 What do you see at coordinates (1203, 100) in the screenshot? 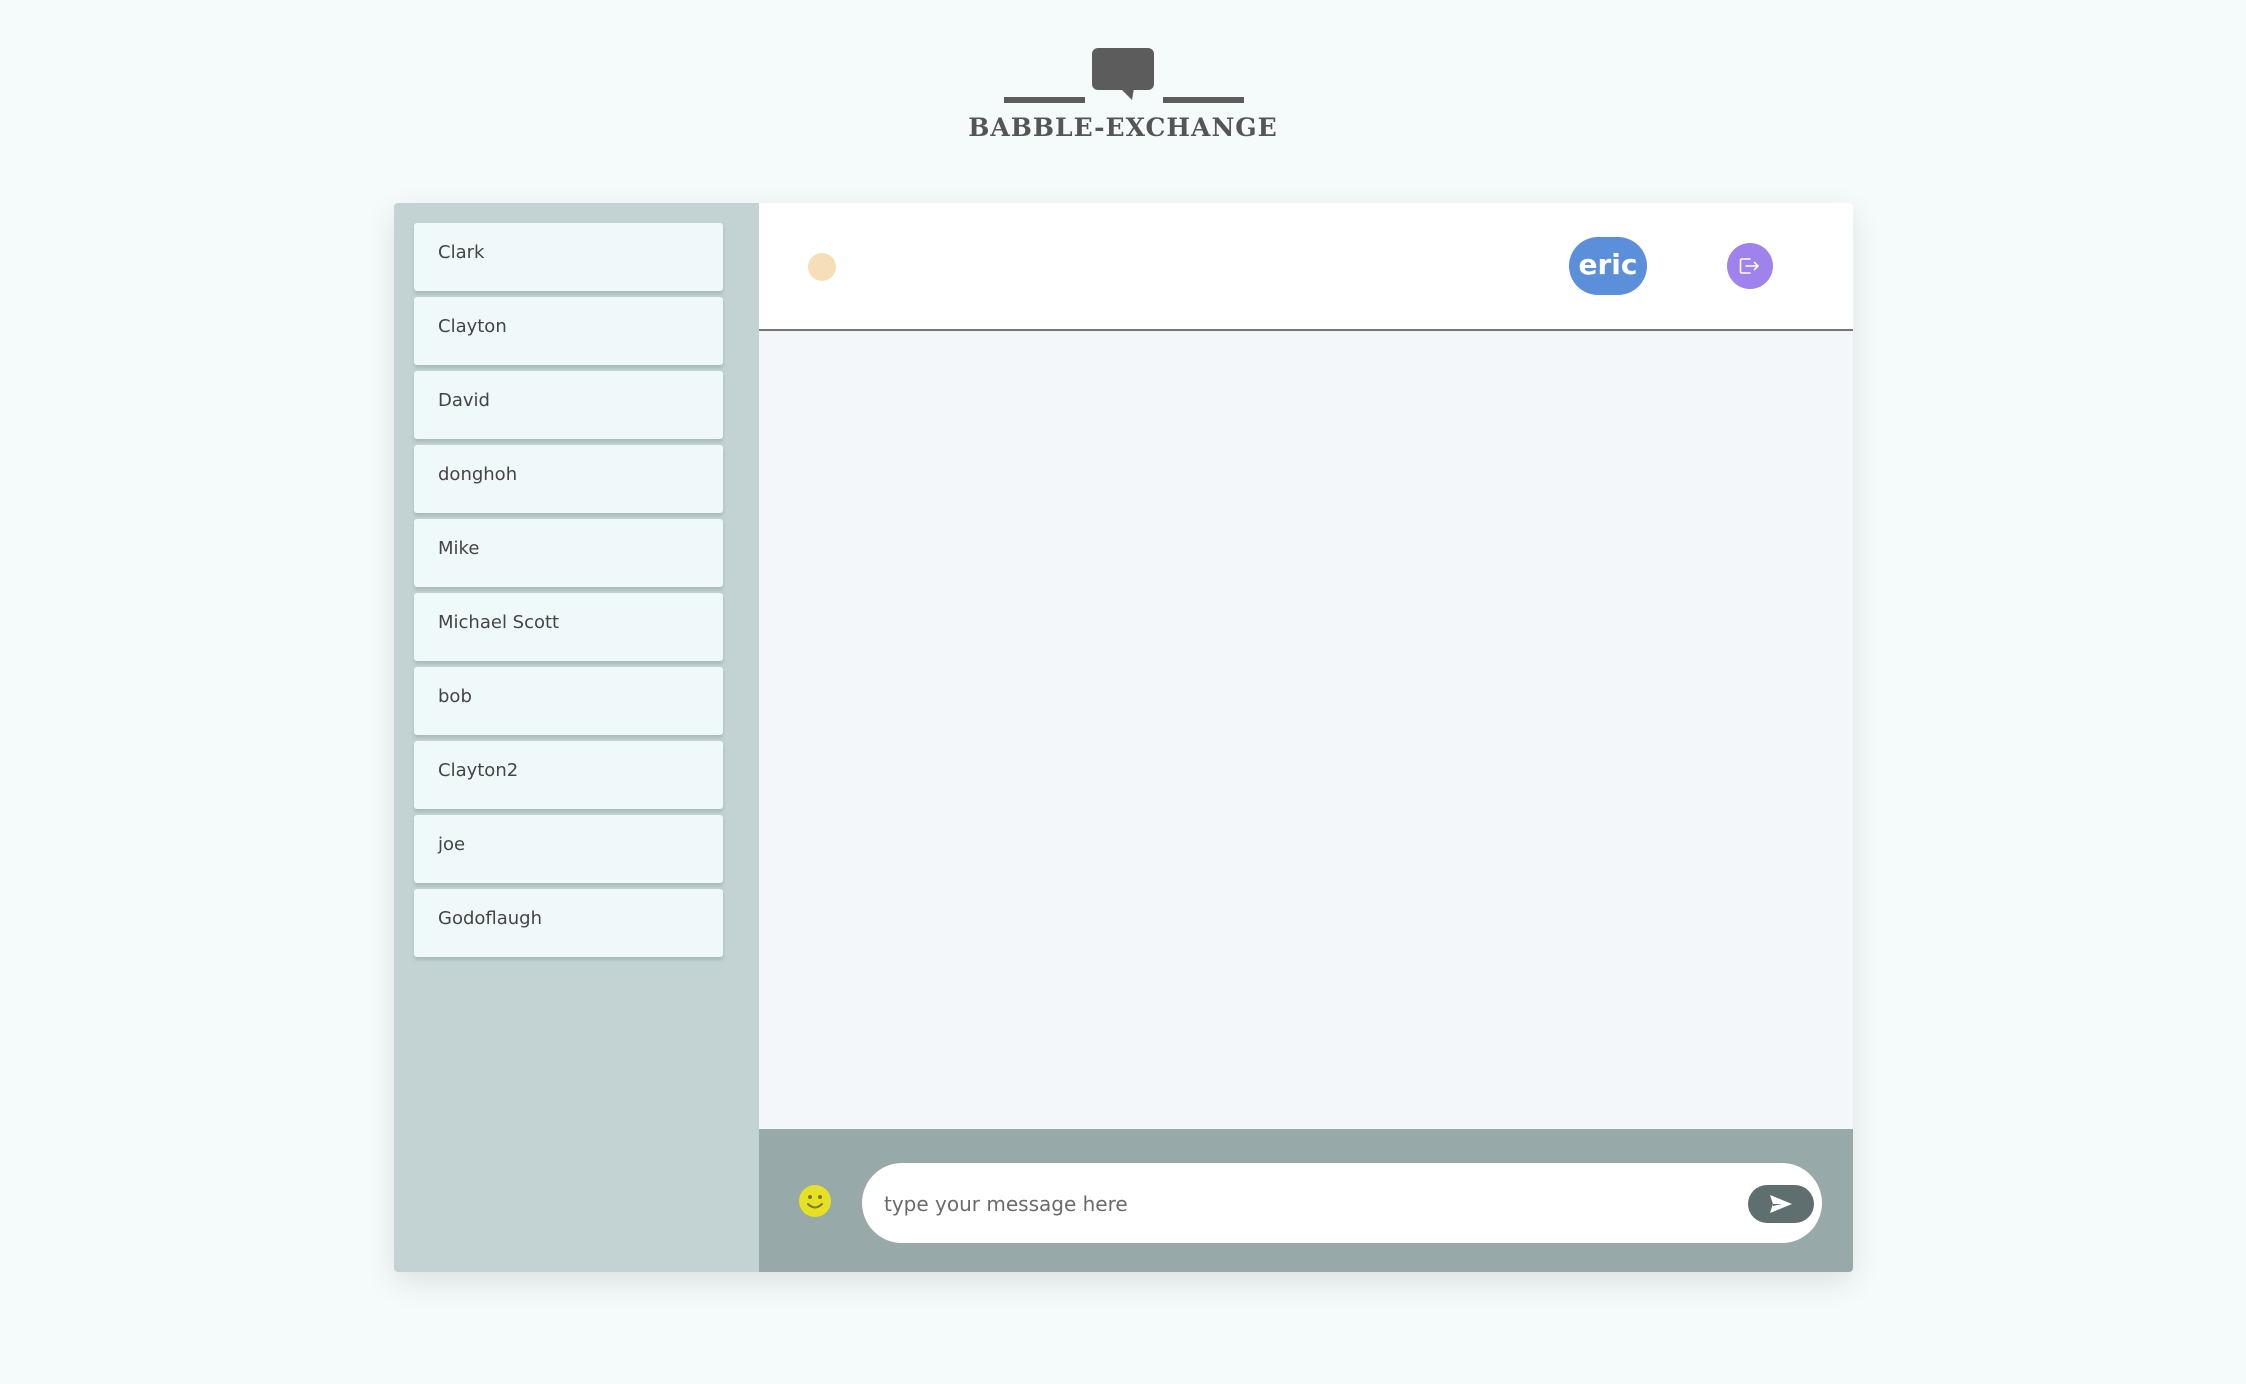
I see `logo-line-right` at bounding box center [1203, 100].